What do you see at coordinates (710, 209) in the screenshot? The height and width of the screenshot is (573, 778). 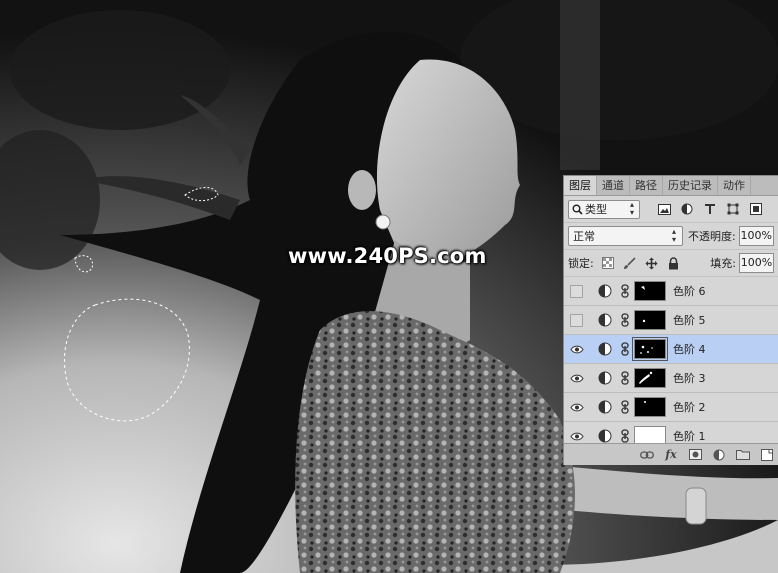 I see `type-filter-icon` at bounding box center [710, 209].